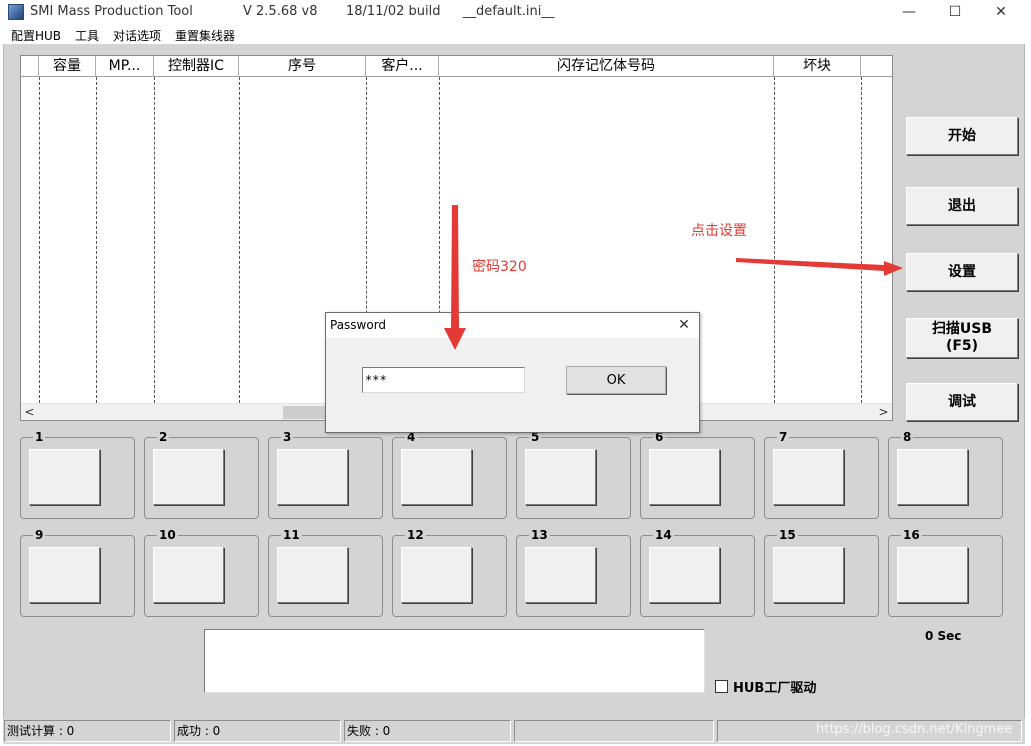  Describe the element at coordinates (684, 325) in the screenshot. I see `dialog-close-icon: ✕` at that location.